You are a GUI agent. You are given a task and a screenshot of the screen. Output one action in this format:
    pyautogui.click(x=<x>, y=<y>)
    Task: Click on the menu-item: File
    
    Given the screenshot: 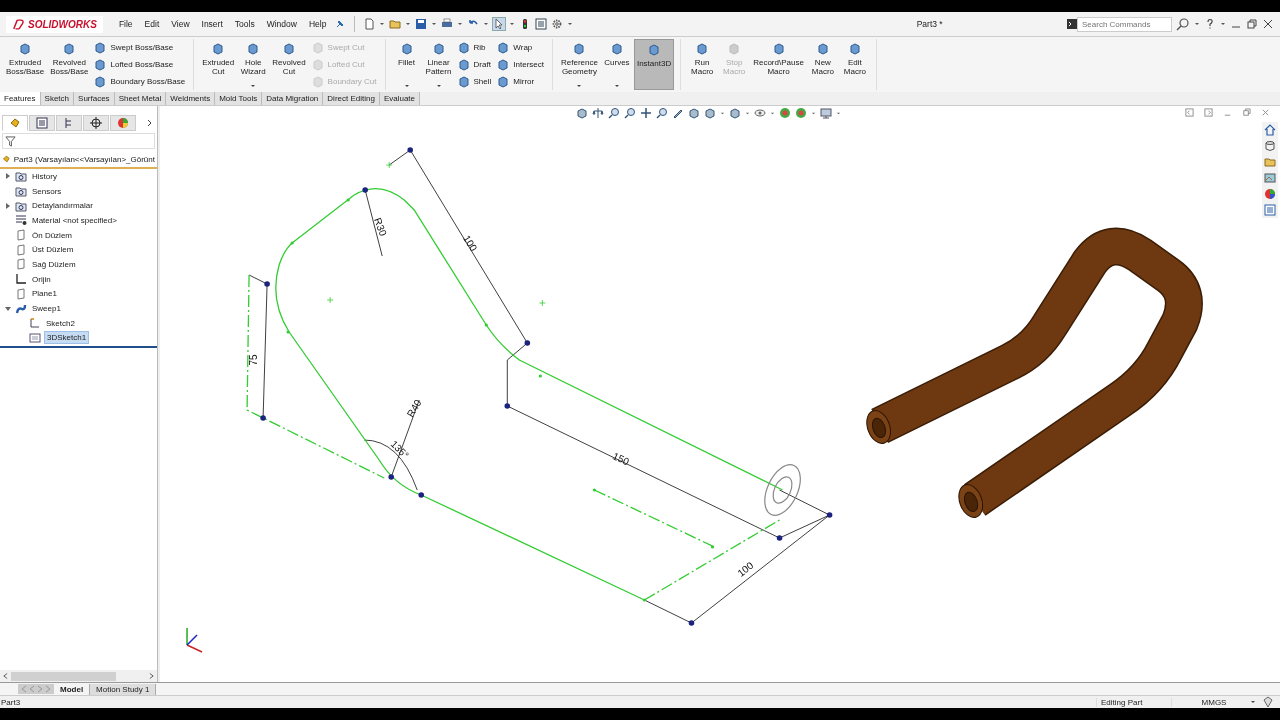 What is the action you would take?
    pyautogui.click(x=125, y=24)
    